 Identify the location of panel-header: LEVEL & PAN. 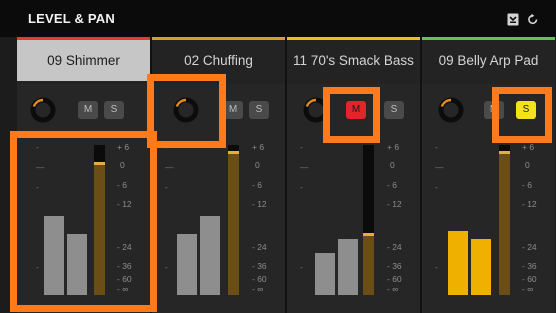
(278, 18).